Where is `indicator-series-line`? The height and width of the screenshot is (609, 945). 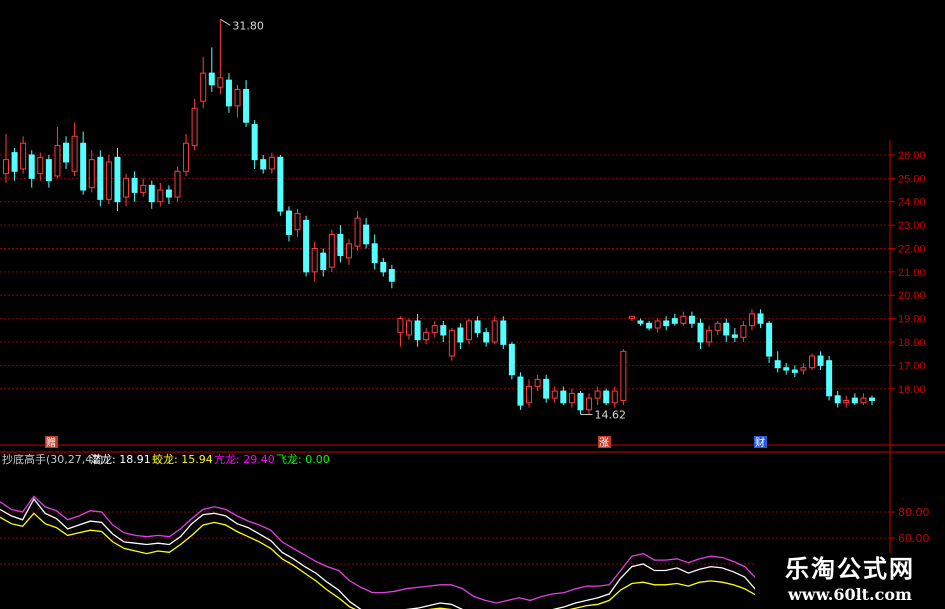 indicator-series-line is located at coordinates (378, 560).